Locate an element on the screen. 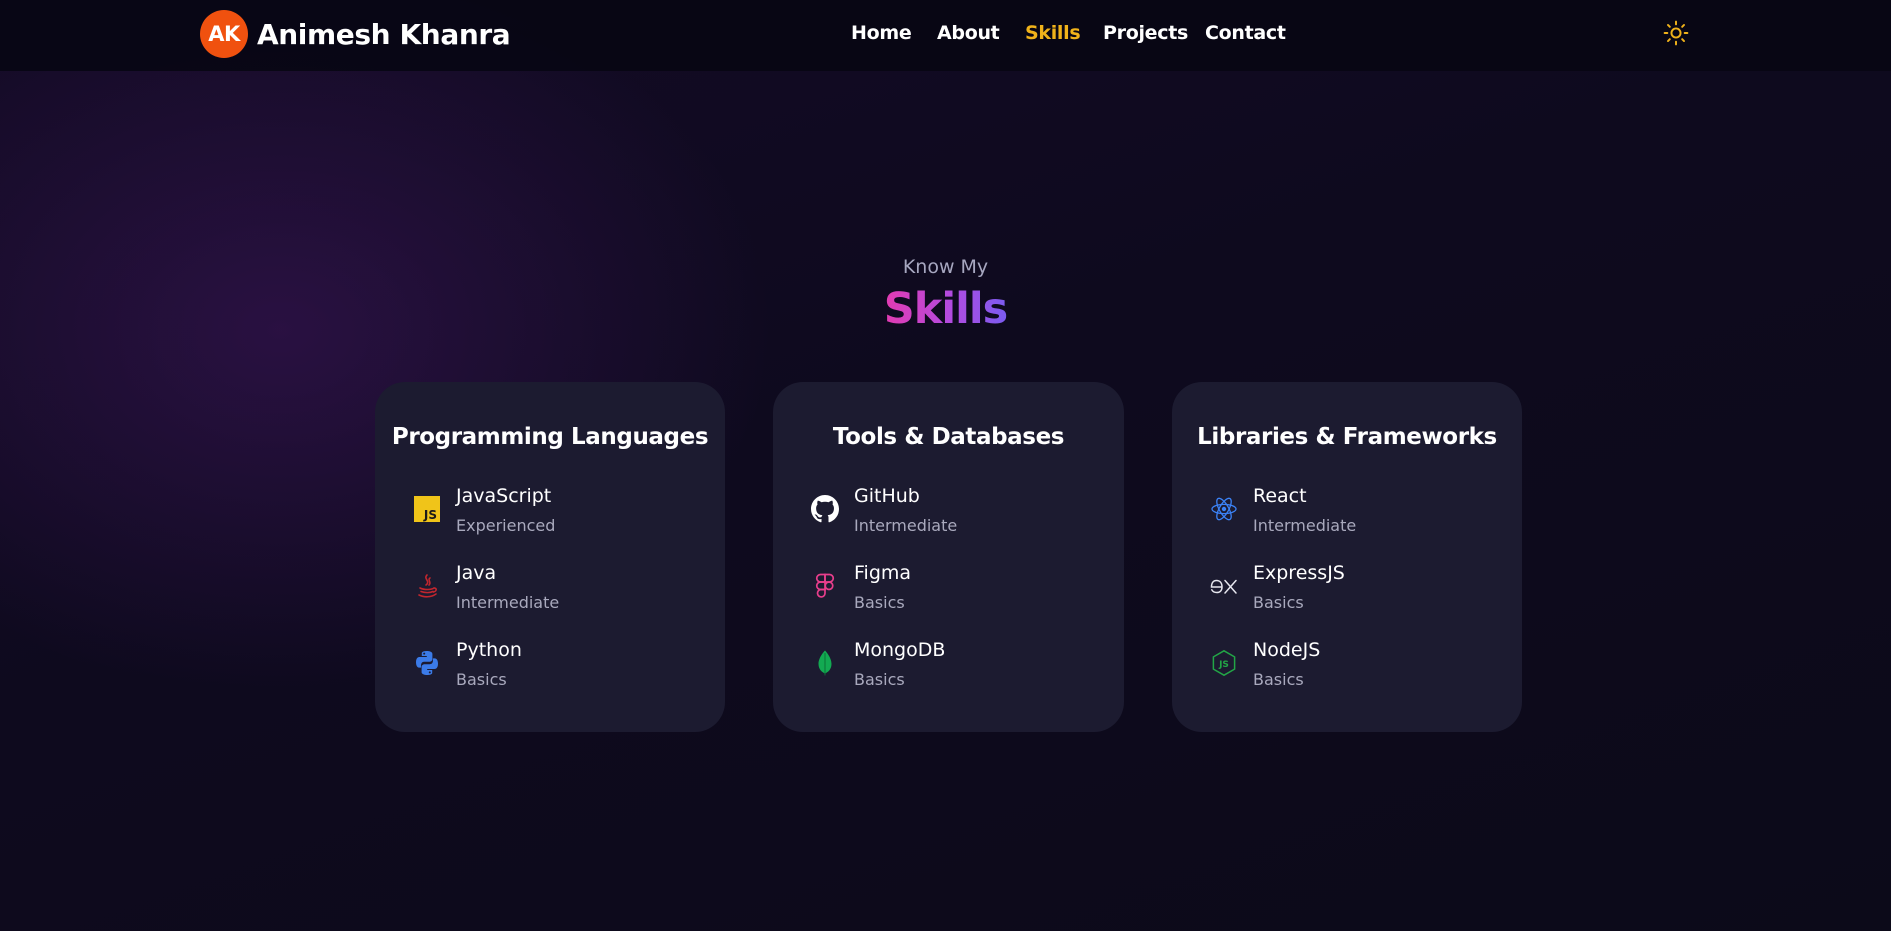 This screenshot has width=1891, height=931. skill-name: NodeJS is located at coordinates (1287, 650).